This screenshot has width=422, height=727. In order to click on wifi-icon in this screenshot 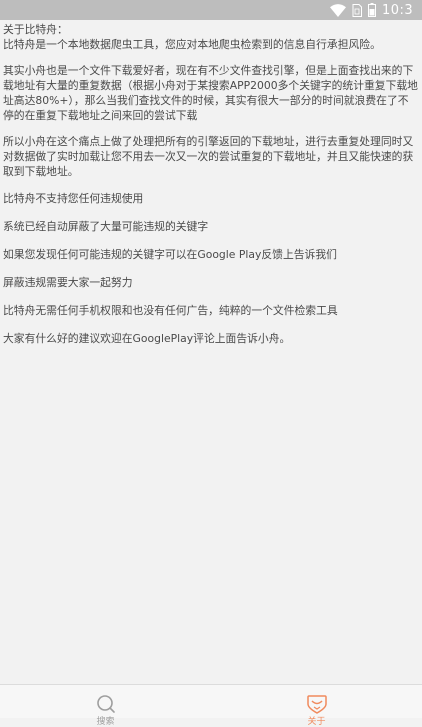, I will do `click(338, 10)`.